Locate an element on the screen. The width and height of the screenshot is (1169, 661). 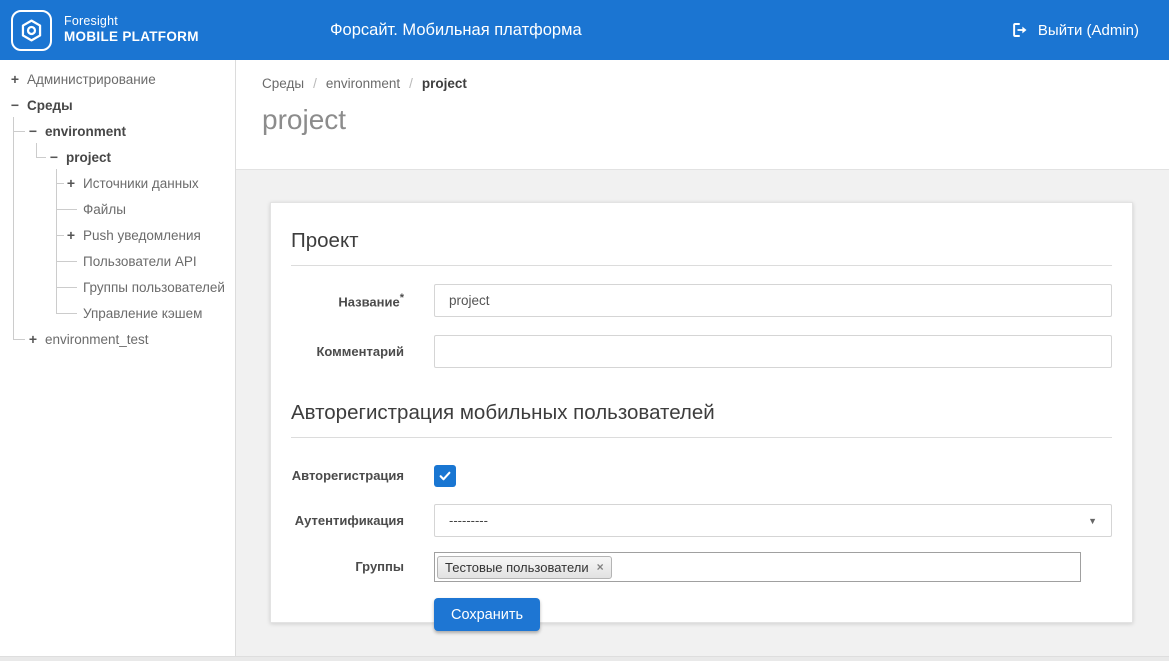
tree-item-data-sources: + Источники данных is located at coordinates (117, 183).